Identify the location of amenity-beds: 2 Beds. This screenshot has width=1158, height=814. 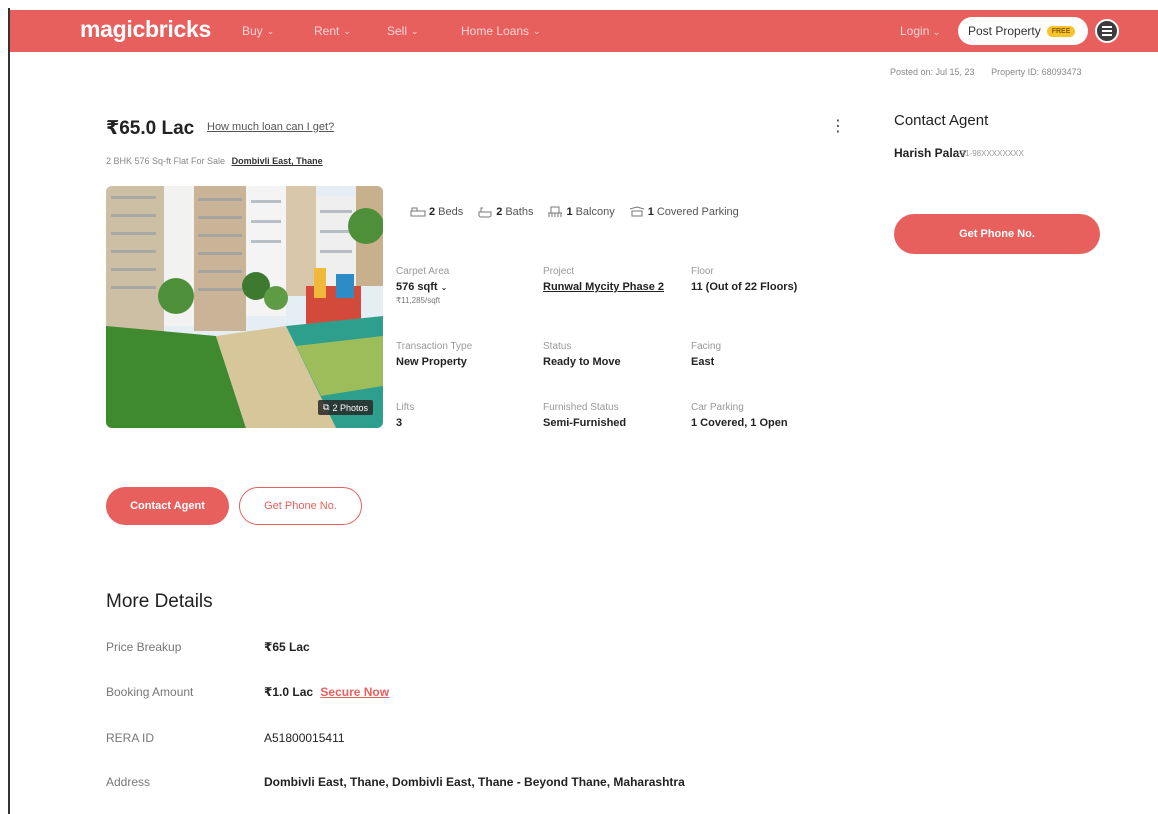
(436, 212).